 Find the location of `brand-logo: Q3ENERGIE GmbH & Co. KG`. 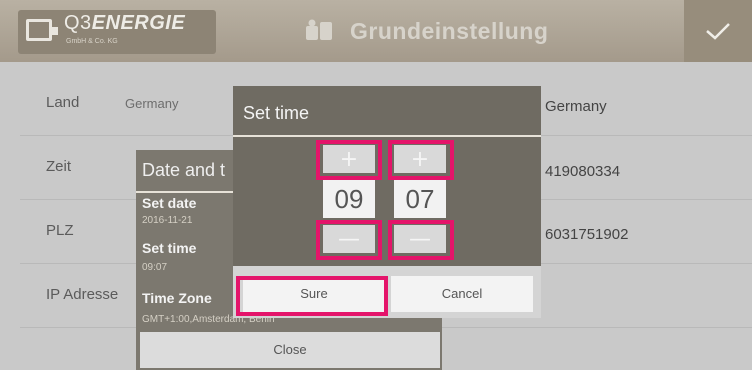

brand-logo: Q3ENERGIE GmbH & Co. KG is located at coordinates (117, 32).